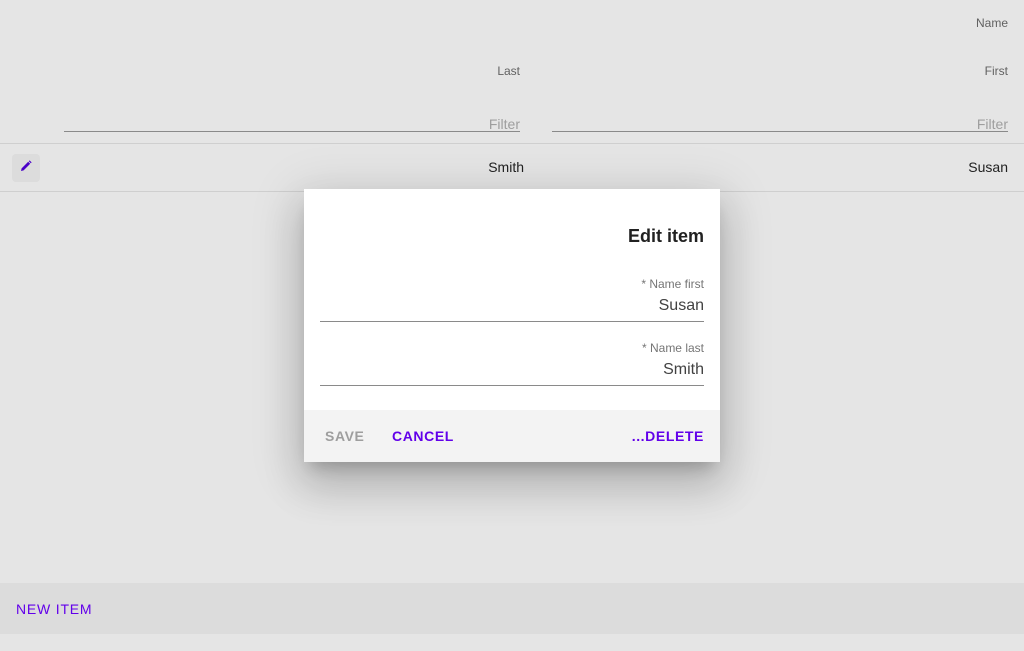  What do you see at coordinates (512, 321) in the screenshot?
I see `name-first-underline` at bounding box center [512, 321].